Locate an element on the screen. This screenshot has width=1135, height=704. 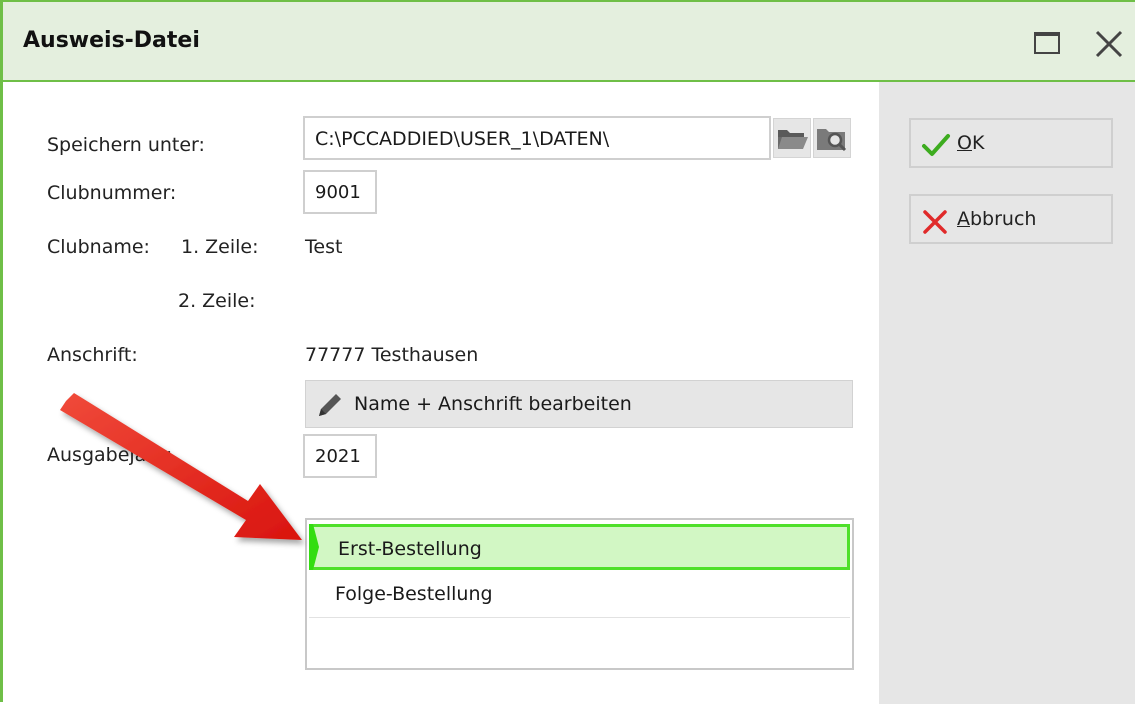
club-number-value: 9001 is located at coordinates (338, 192).